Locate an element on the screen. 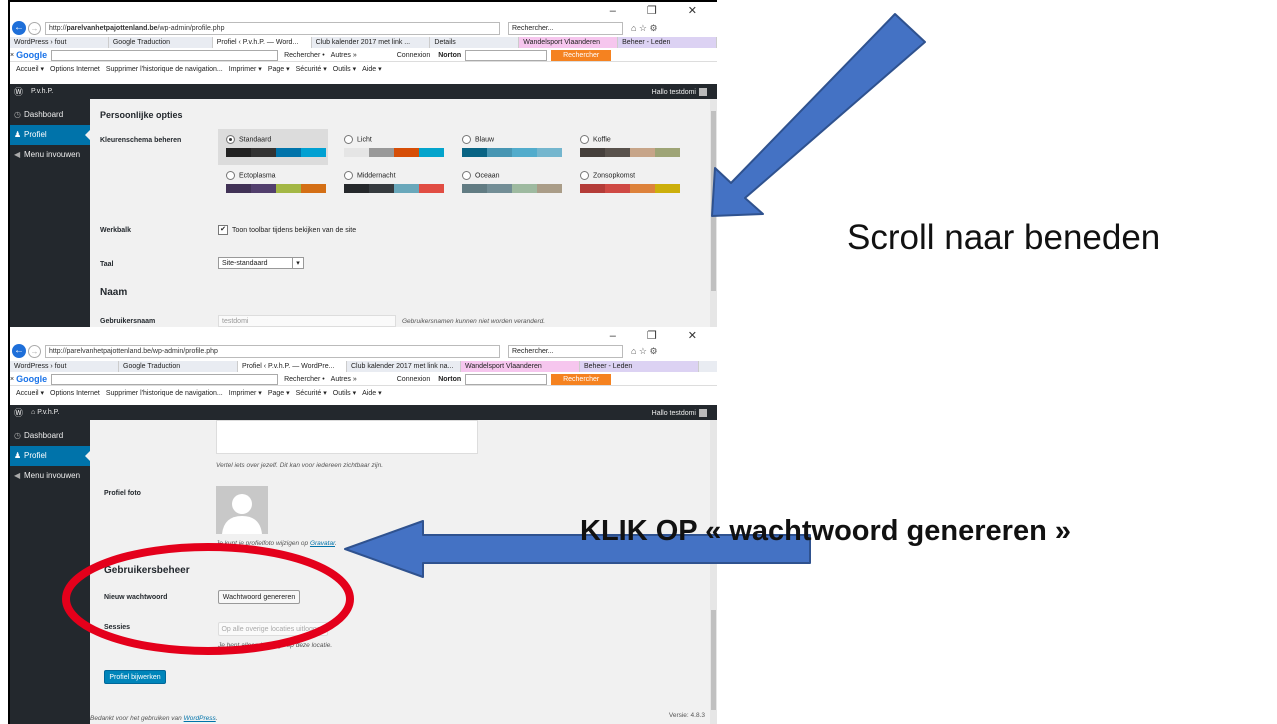  scroll-instruction: Scroll naar beneden is located at coordinates (1004, 237).